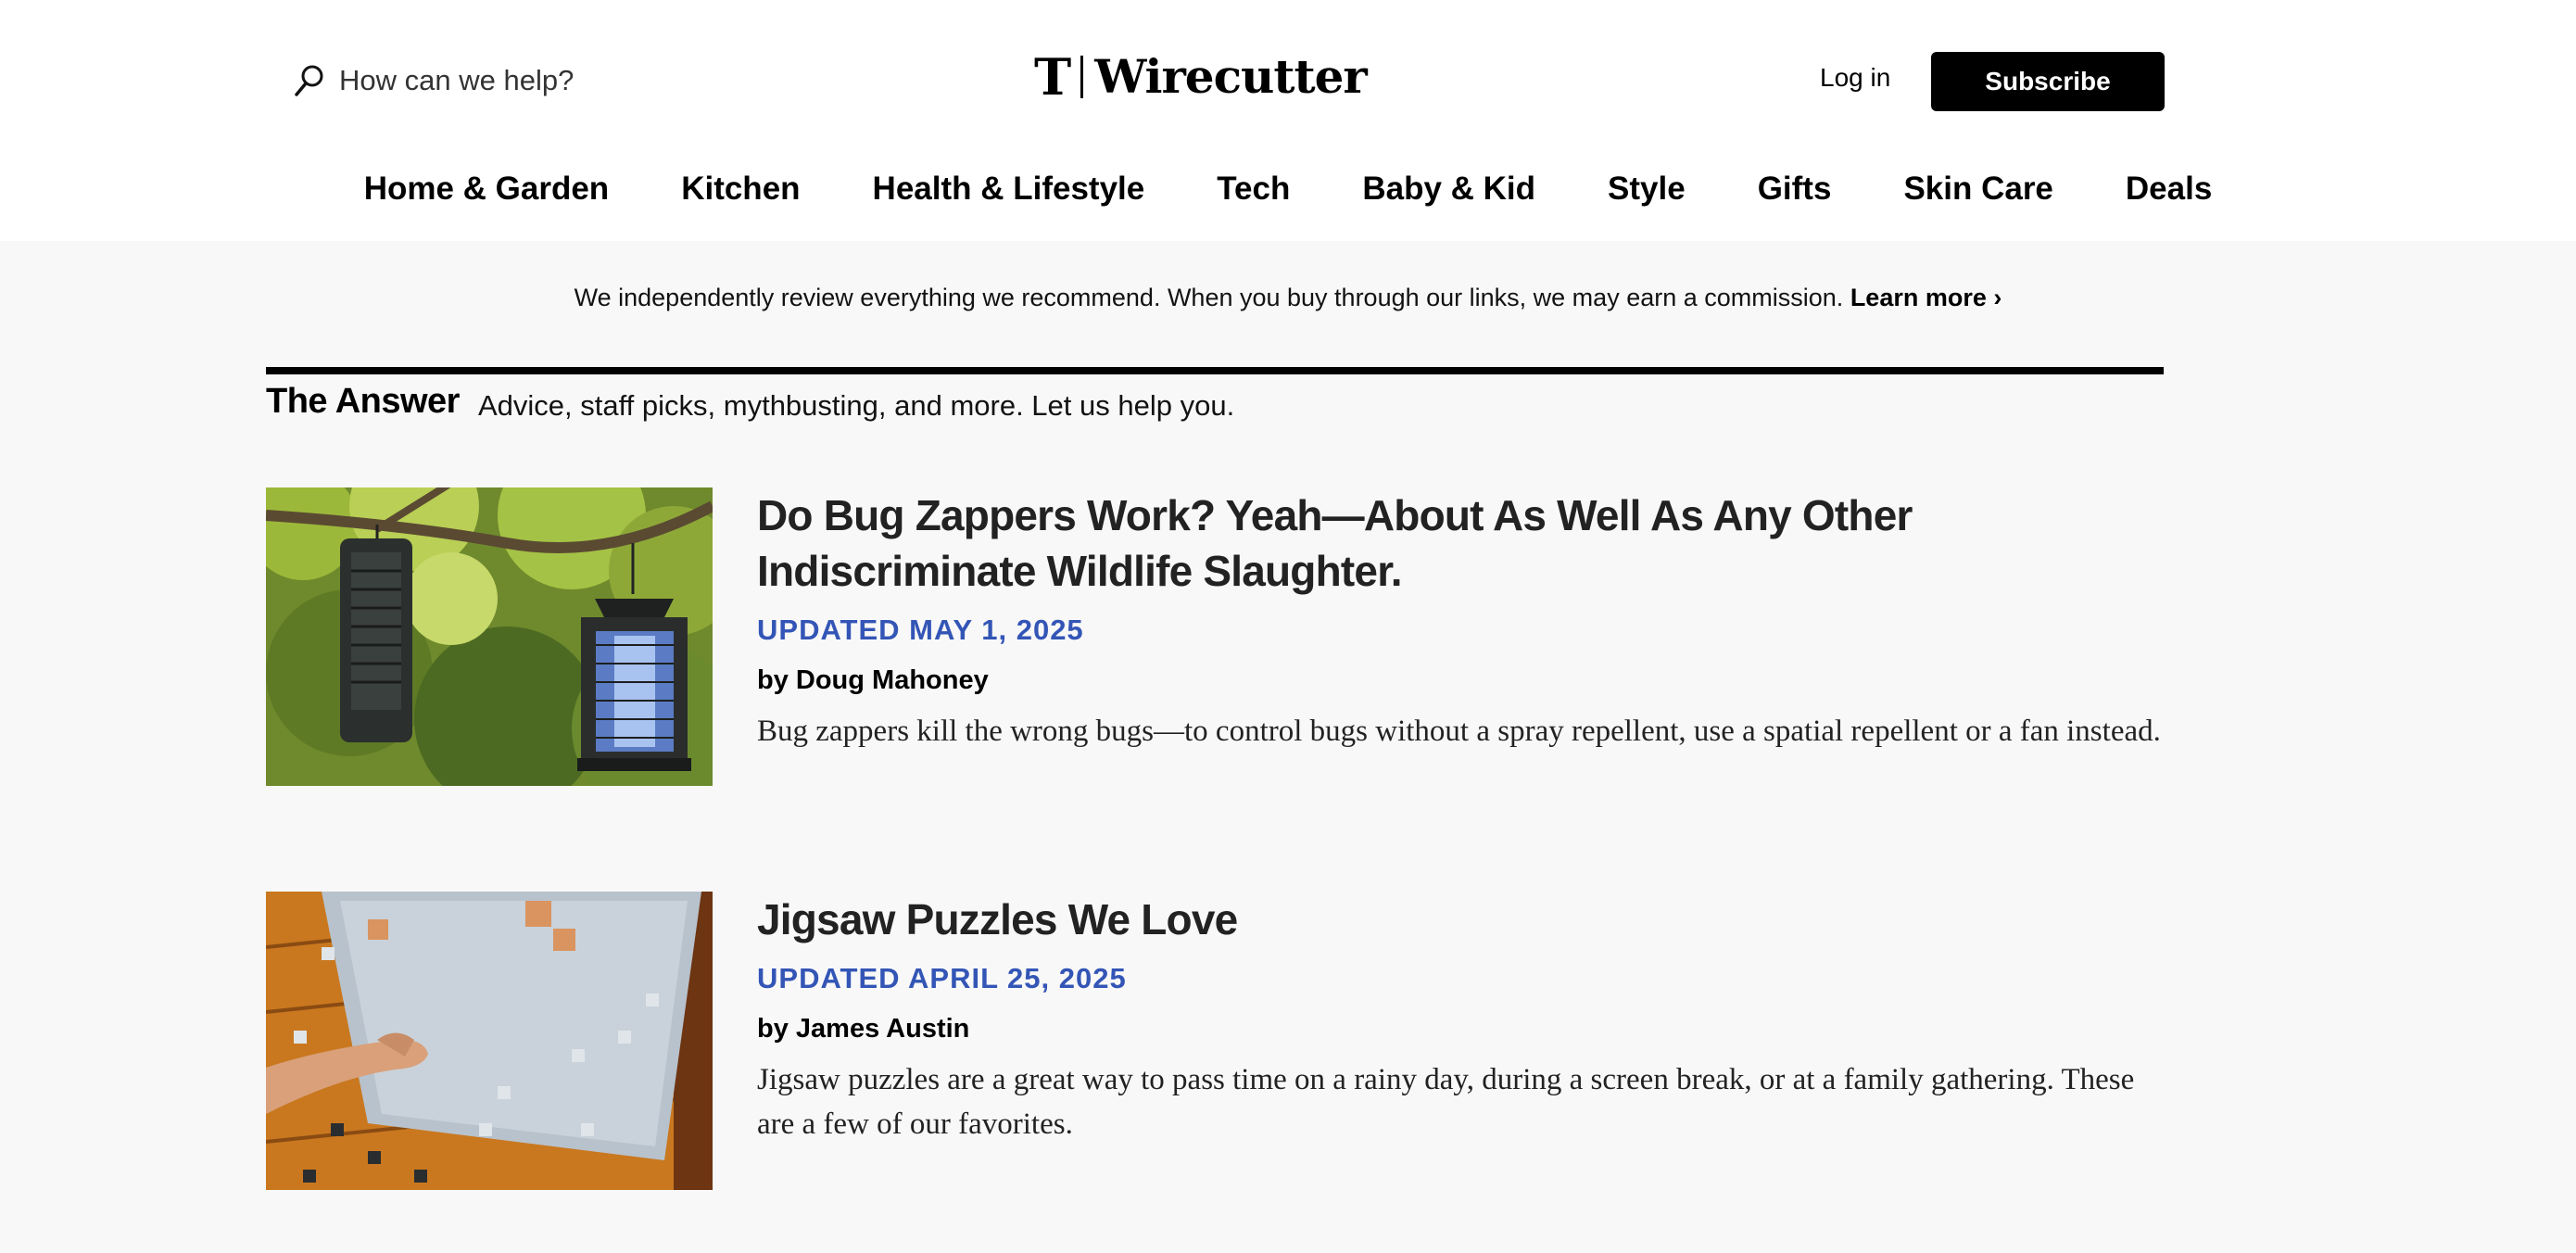  I want to click on nav-item-style: Style, so click(1647, 189).